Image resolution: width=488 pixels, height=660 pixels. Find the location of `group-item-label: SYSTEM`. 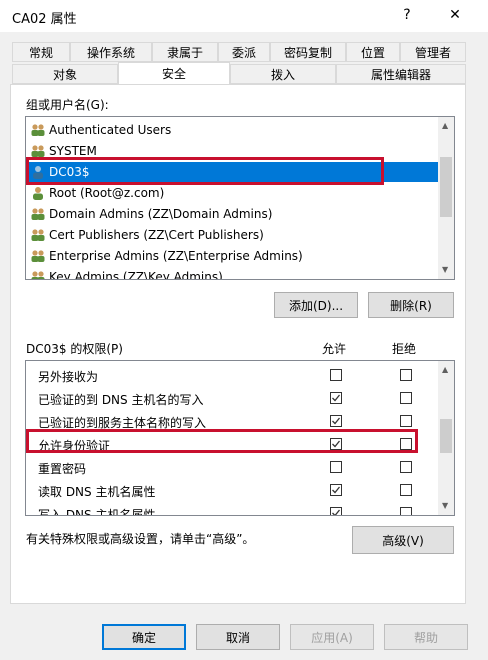

group-item-label: SYSTEM is located at coordinates (73, 151).